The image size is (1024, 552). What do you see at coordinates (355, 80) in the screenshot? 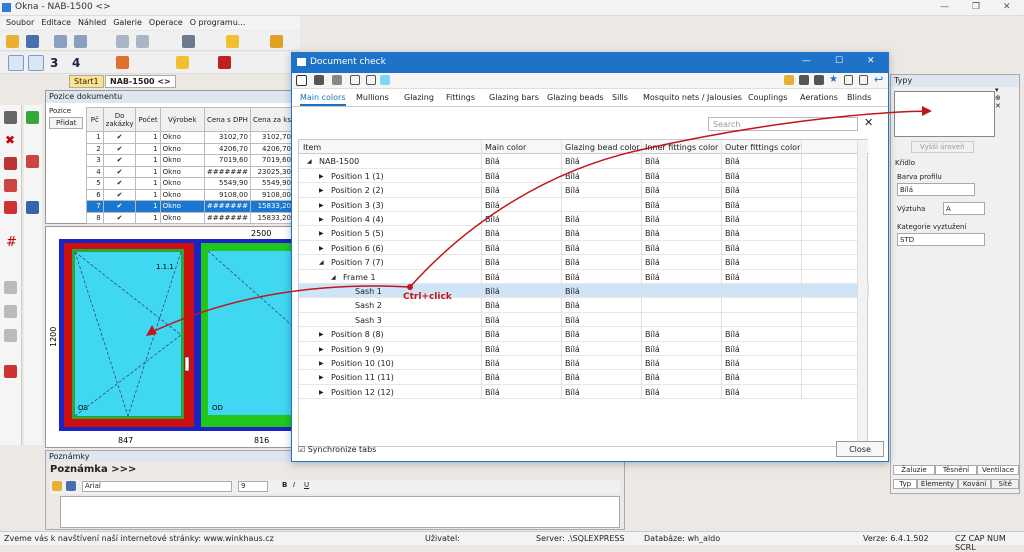
I see `frame-view-icon` at bounding box center [355, 80].